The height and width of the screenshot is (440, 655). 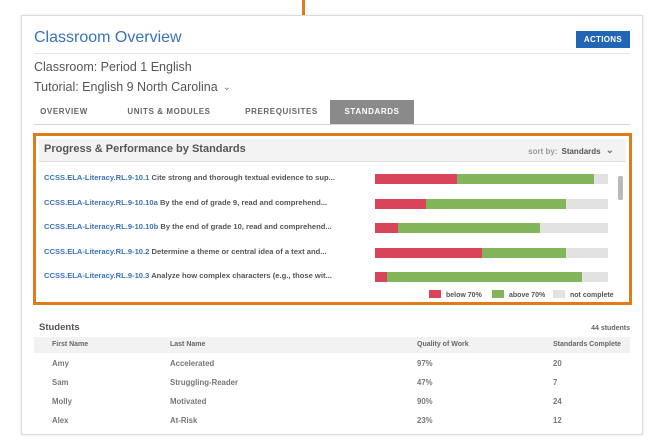 What do you see at coordinates (96, 177) in the screenshot?
I see `standard-code-link: CCSS.ELA-Literacy.RL.9-10.1` at bounding box center [96, 177].